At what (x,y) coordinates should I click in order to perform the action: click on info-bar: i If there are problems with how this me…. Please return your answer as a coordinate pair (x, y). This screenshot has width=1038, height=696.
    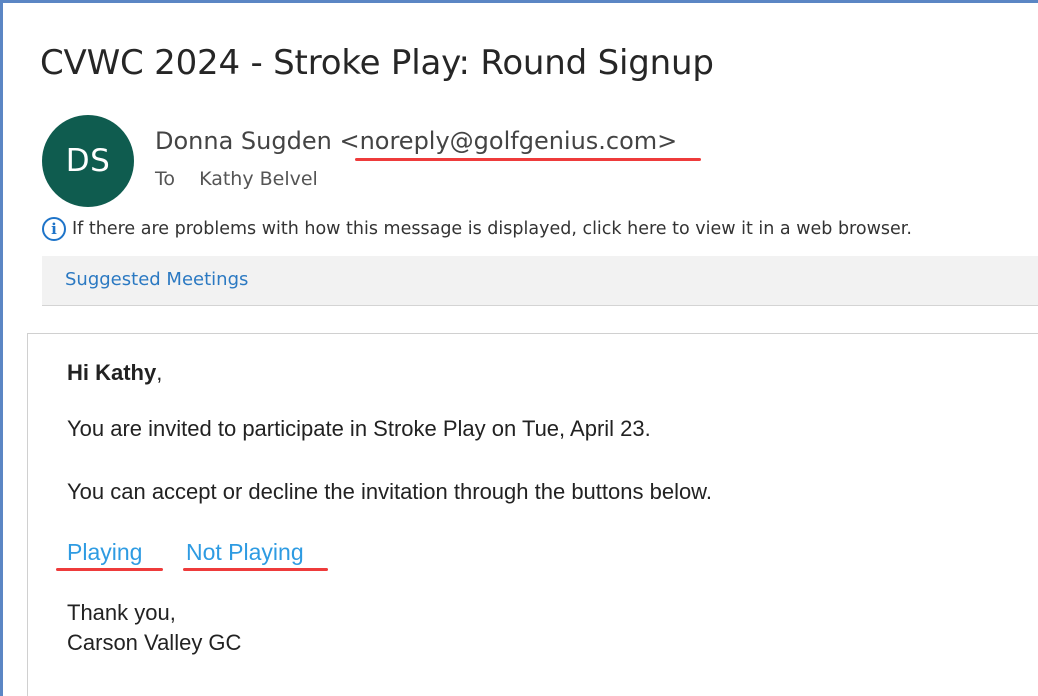
    Looking at the image, I should click on (477, 229).